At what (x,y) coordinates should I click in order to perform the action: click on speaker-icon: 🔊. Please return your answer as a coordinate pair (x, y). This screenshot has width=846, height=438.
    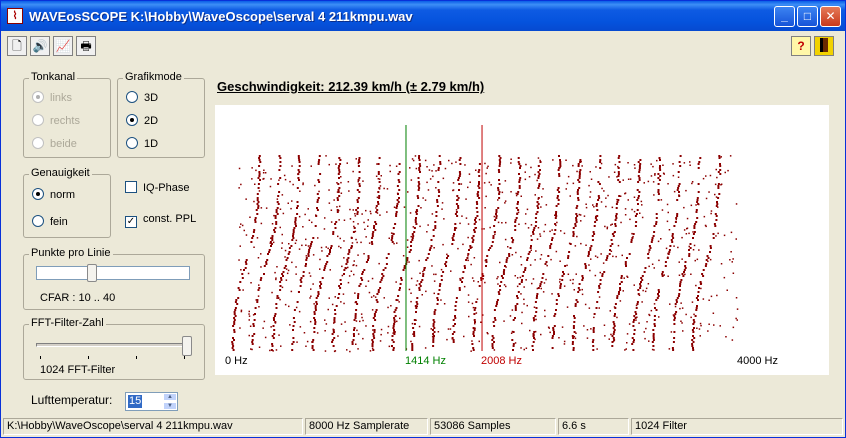
    Looking at the image, I should click on (40, 46).